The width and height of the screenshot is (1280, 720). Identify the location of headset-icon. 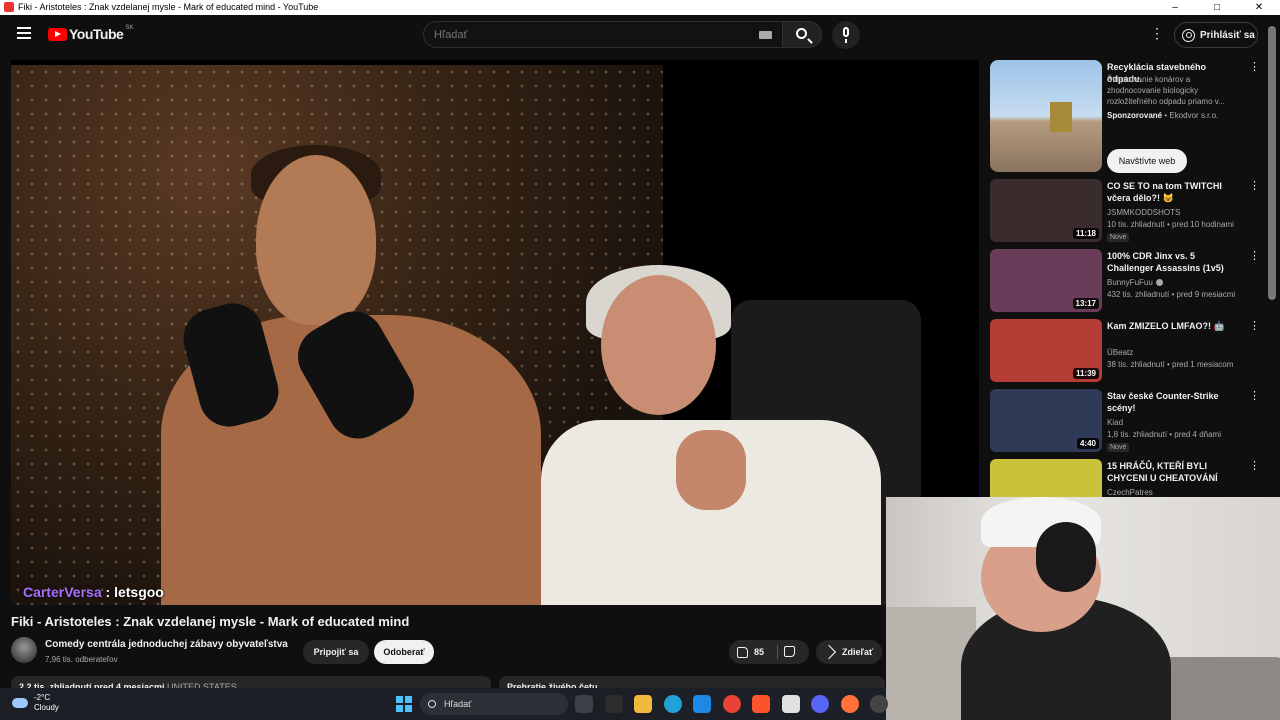
(1066, 557).